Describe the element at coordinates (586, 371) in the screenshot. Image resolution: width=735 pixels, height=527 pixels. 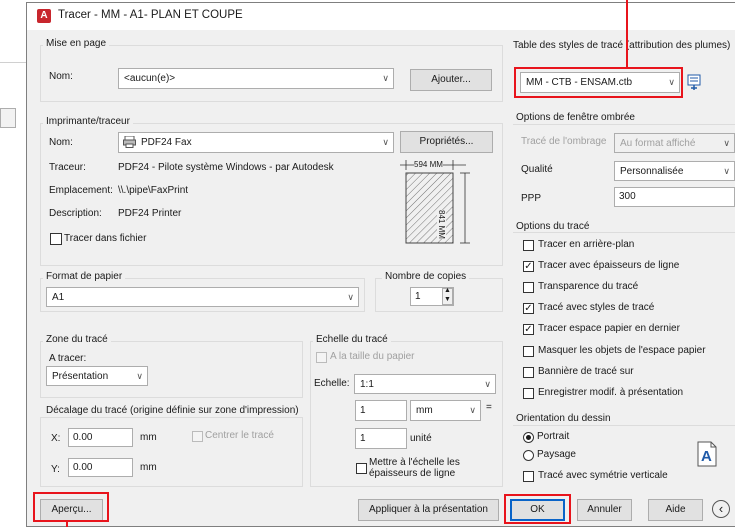
I see `option-label: Bannière de tracé sur` at that location.